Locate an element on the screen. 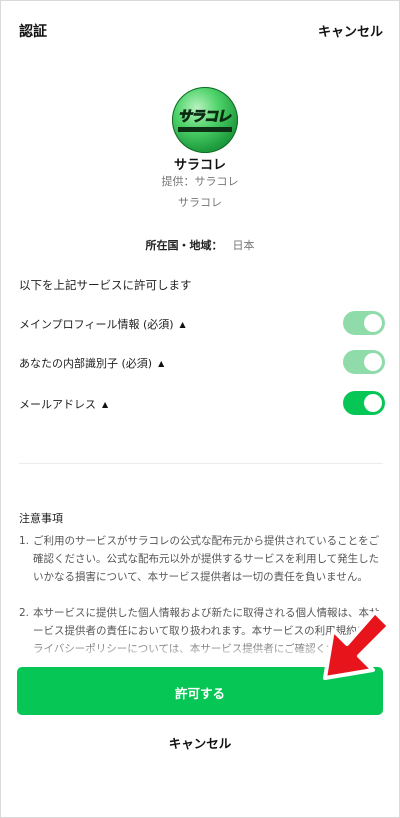 The width and height of the screenshot is (400, 818). permission-label: あなたの内部識別子 (必須) ▲ is located at coordinates (91, 363).